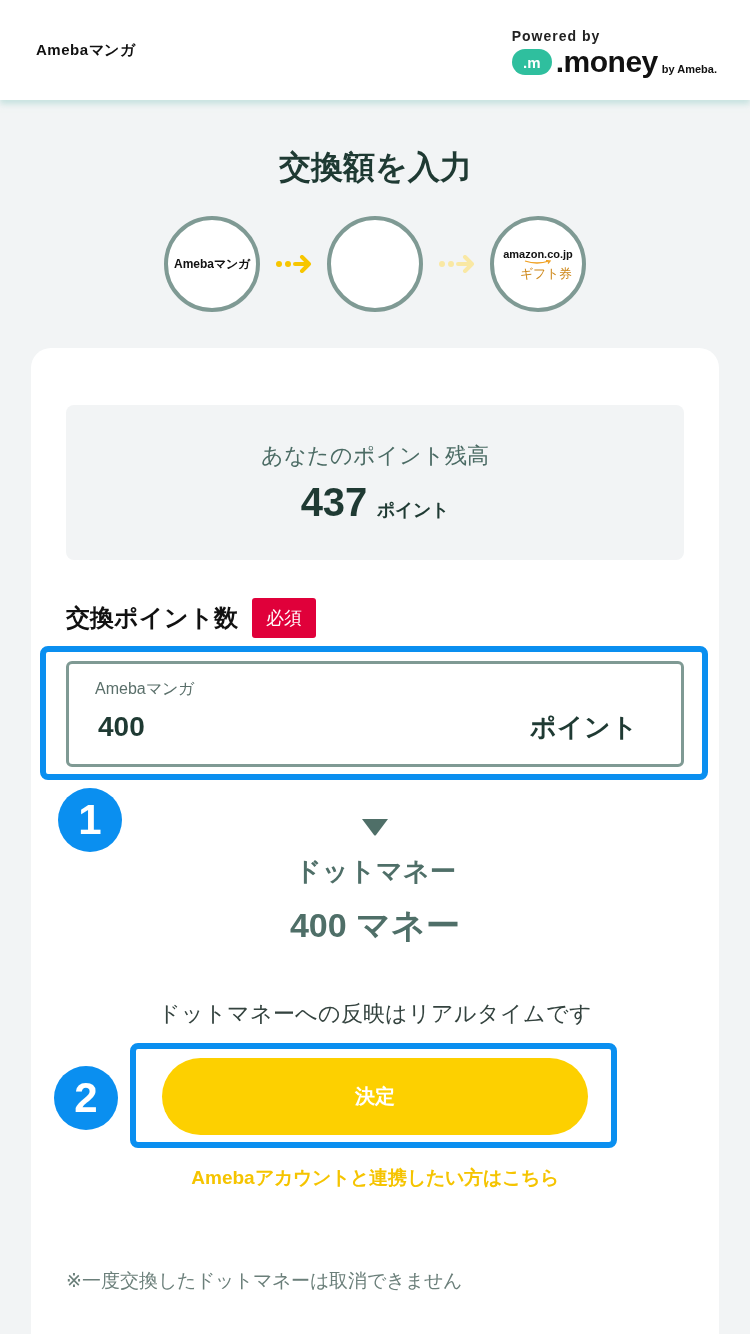  What do you see at coordinates (152, 618) in the screenshot?
I see `exchange-points-label: 交換ポイント数` at bounding box center [152, 618].